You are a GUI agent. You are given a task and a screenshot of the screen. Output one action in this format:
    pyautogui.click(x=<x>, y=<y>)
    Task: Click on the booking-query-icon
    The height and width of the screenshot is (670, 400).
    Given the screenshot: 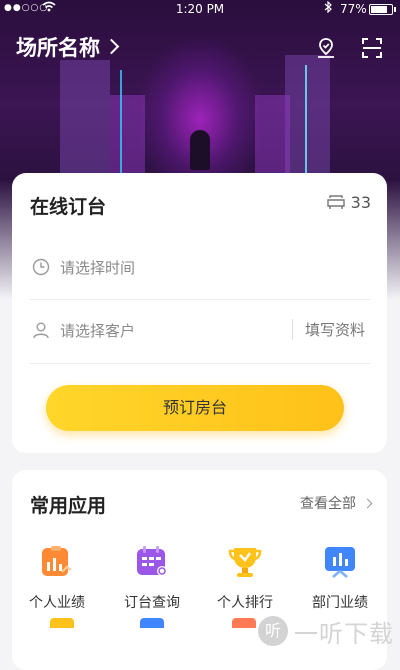 What is the action you would take?
    pyautogui.click(x=152, y=561)
    